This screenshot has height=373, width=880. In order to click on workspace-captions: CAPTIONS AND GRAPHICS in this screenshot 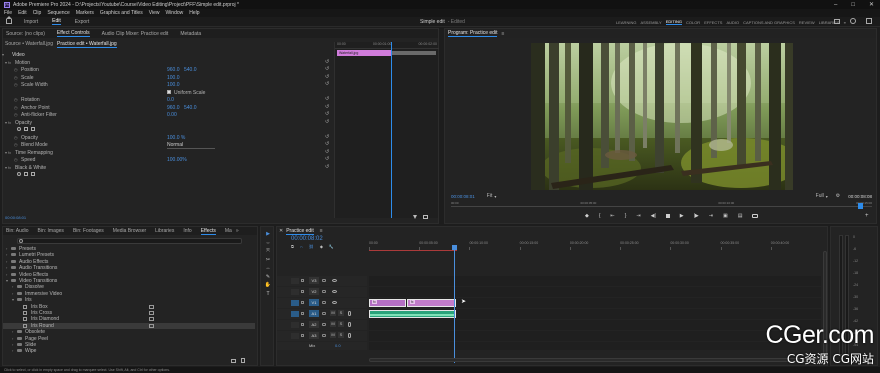, I will do `click(769, 22)`.